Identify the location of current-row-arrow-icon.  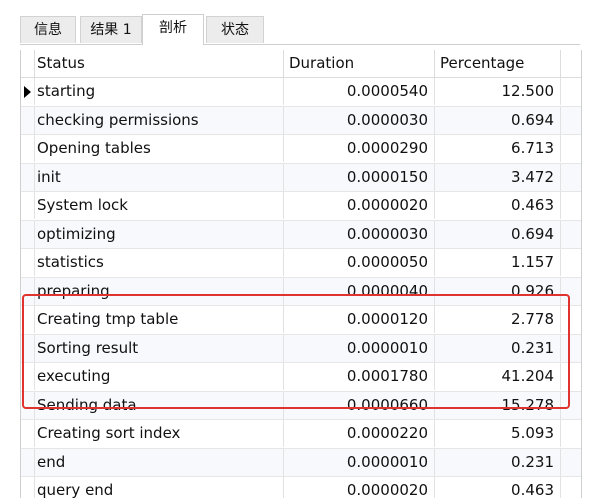
(27, 92).